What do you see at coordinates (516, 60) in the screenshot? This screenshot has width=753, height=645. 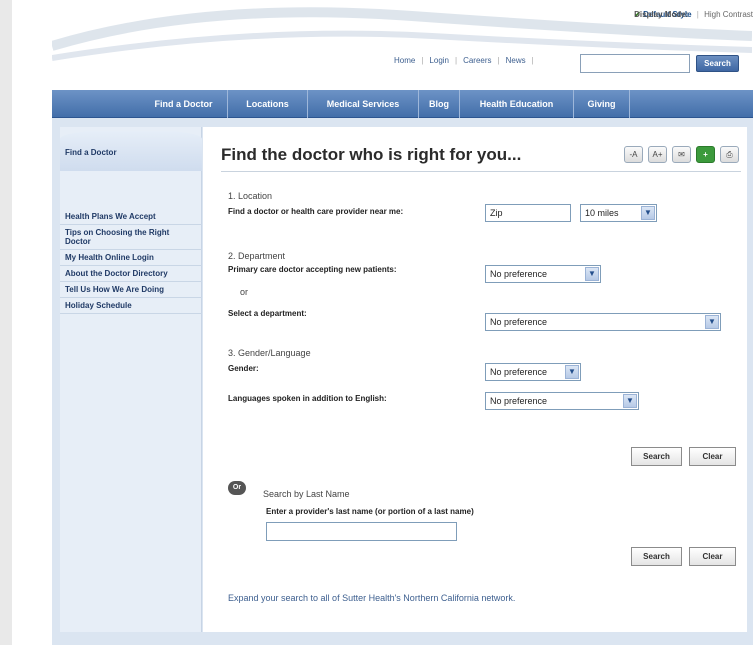 I see `news-link: News` at bounding box center [516, 60].